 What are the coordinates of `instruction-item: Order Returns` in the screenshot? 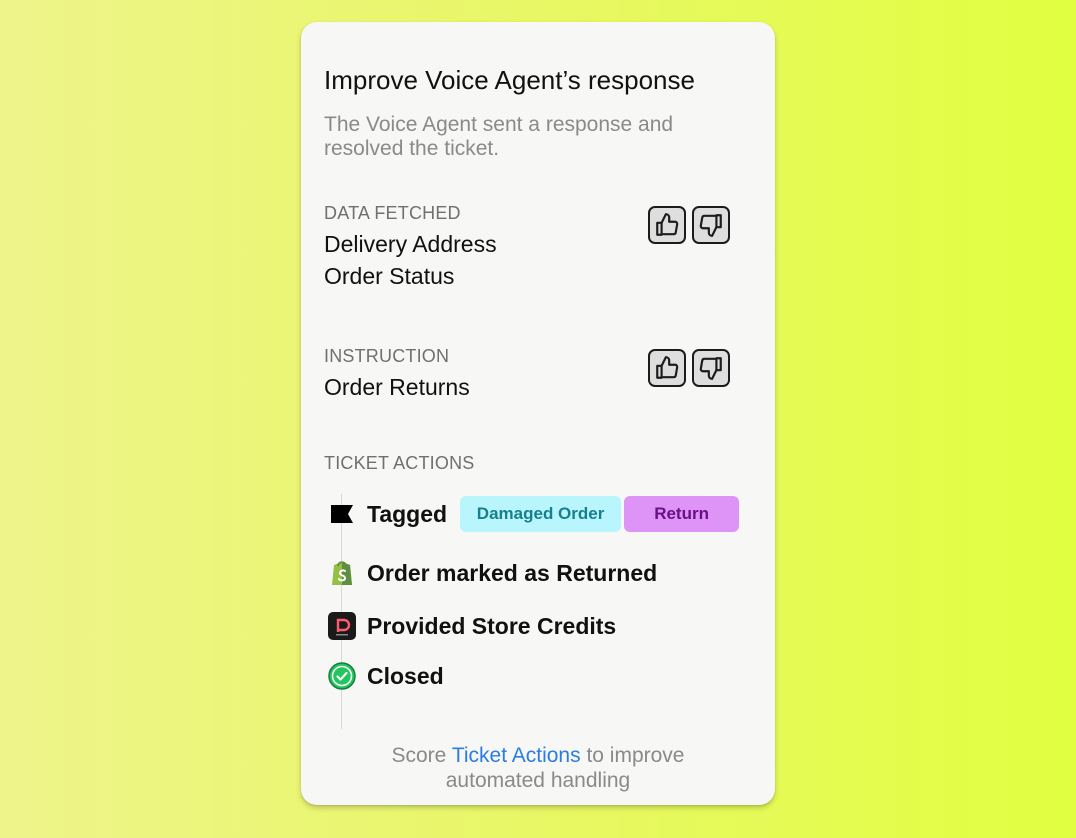 It's located at (397, 387).